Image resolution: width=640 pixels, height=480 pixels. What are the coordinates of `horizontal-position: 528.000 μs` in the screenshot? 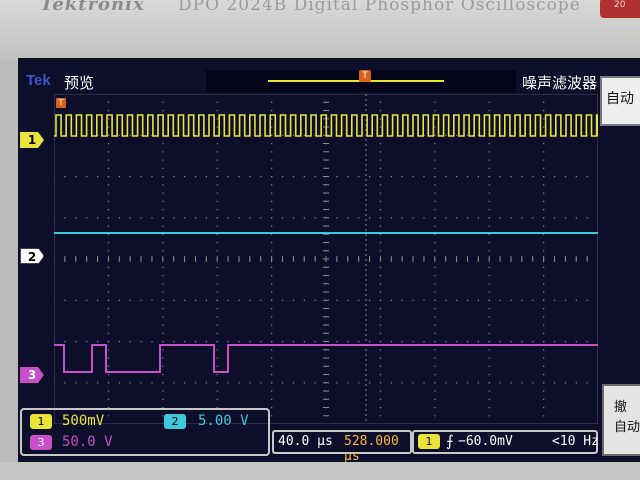 It's located at (371, 448).